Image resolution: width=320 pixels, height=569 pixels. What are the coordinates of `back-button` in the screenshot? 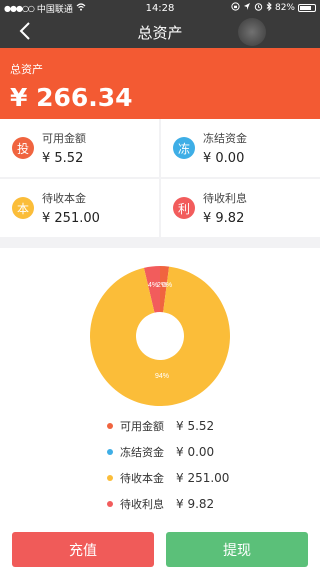 It's located at (25, 31).